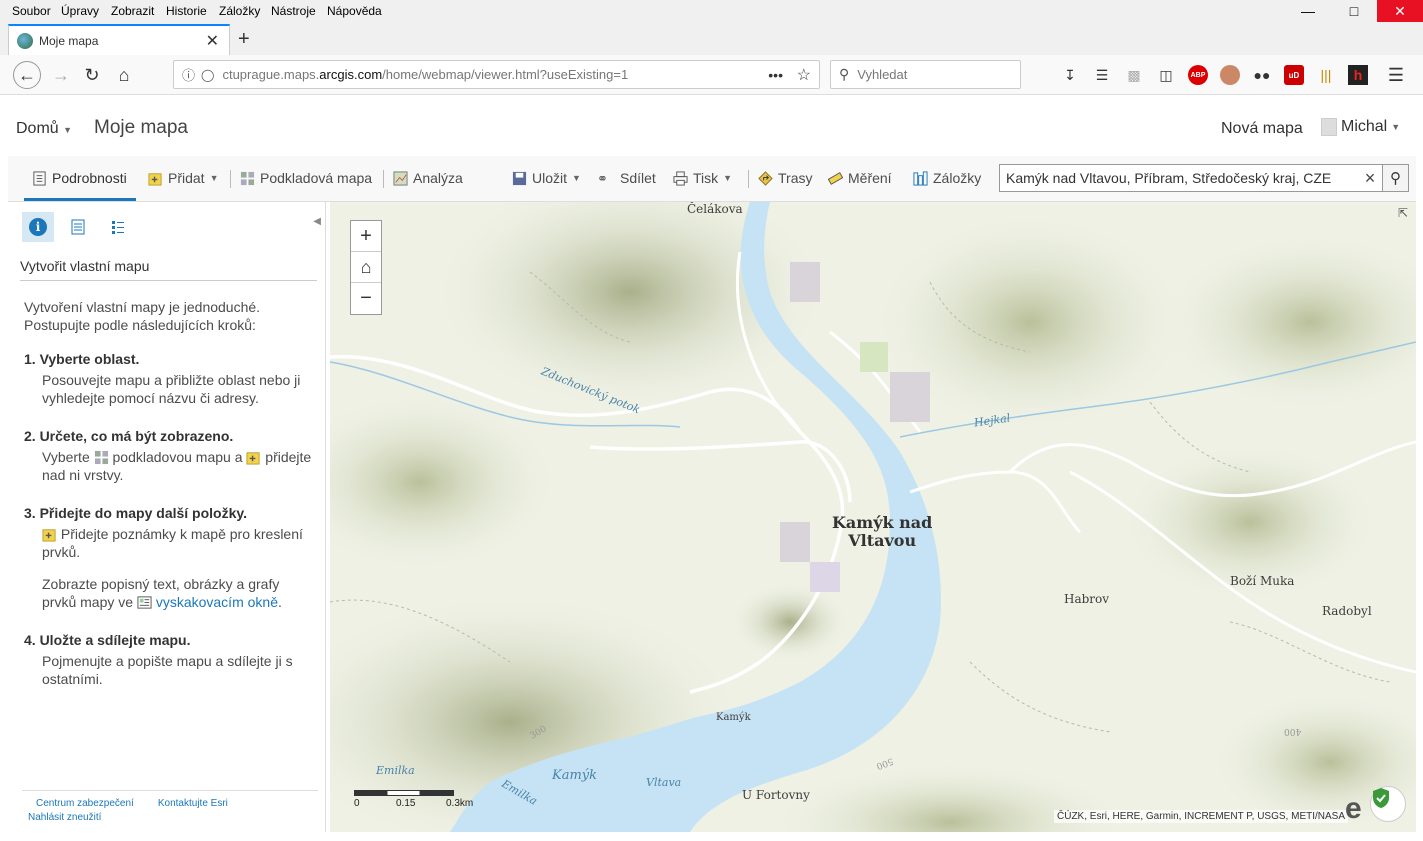 The height and width of the screenshot is (841, 1423). Describe the element at coordinates (230, 179) in the screenshot. I see `toolbar-divider` at that location.